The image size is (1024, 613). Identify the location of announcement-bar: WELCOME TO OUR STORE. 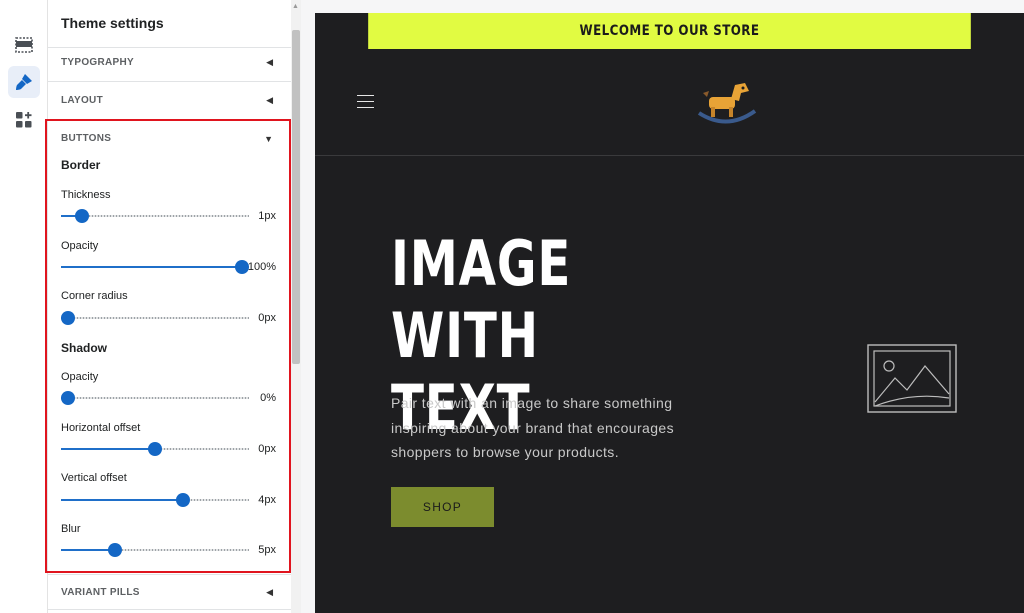
(669, 31).